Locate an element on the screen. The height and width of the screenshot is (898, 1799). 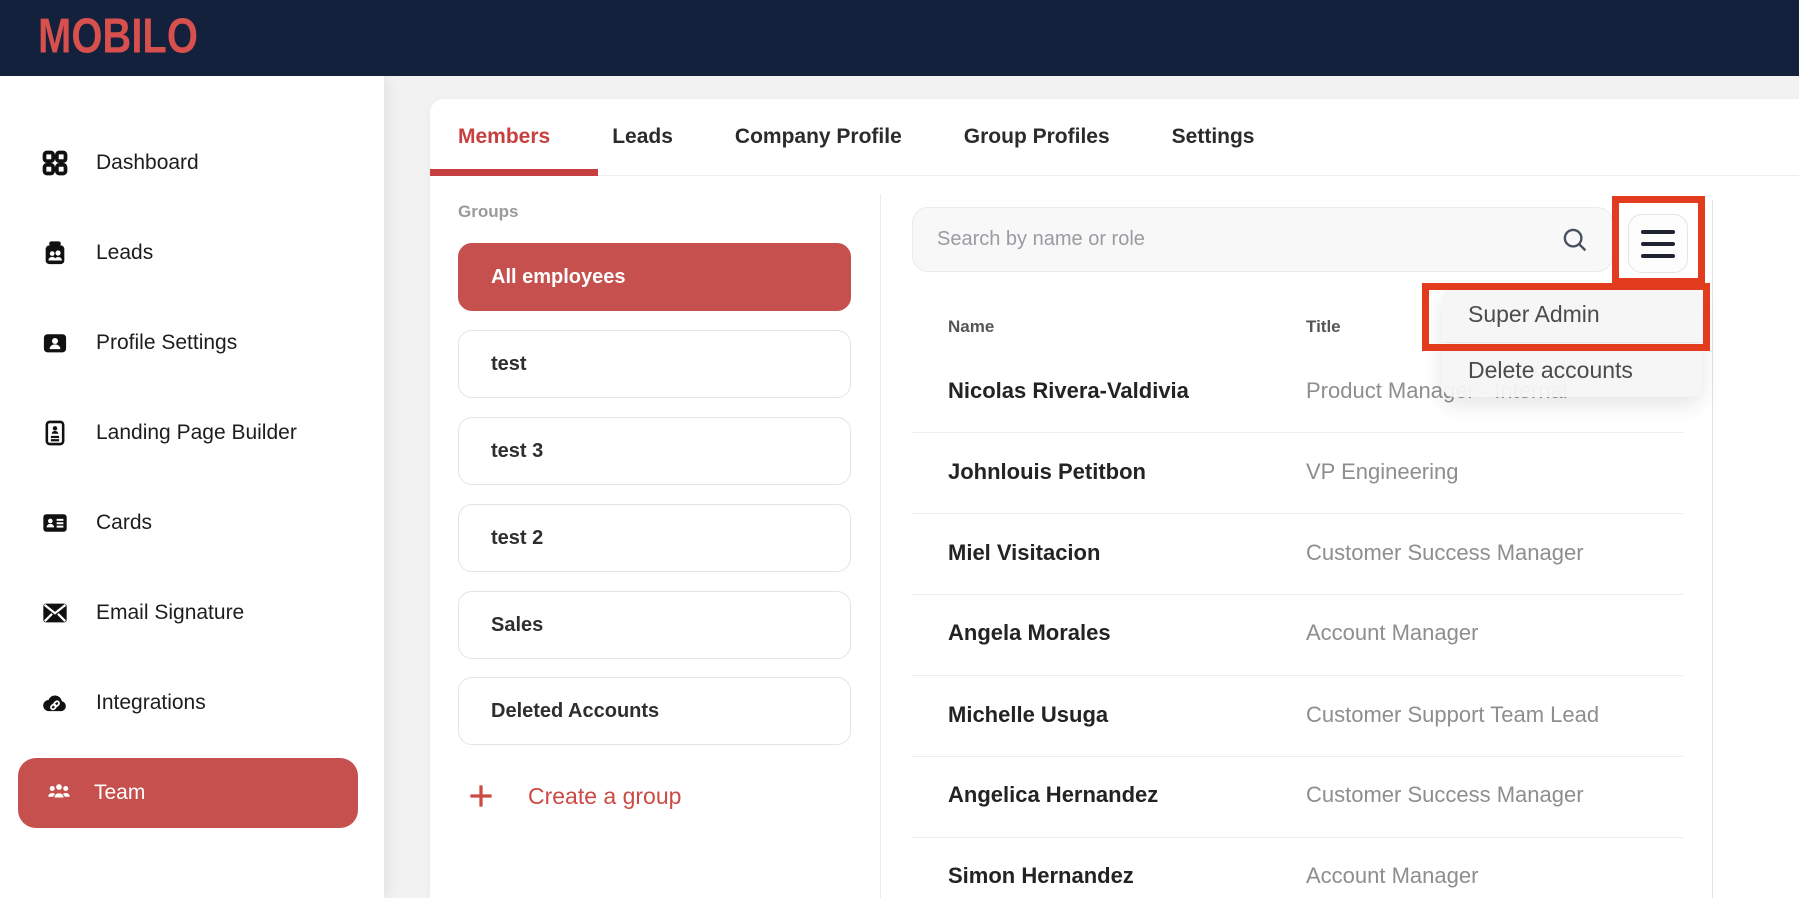
tab-leads: Leads is located at coordinates (642, 137).